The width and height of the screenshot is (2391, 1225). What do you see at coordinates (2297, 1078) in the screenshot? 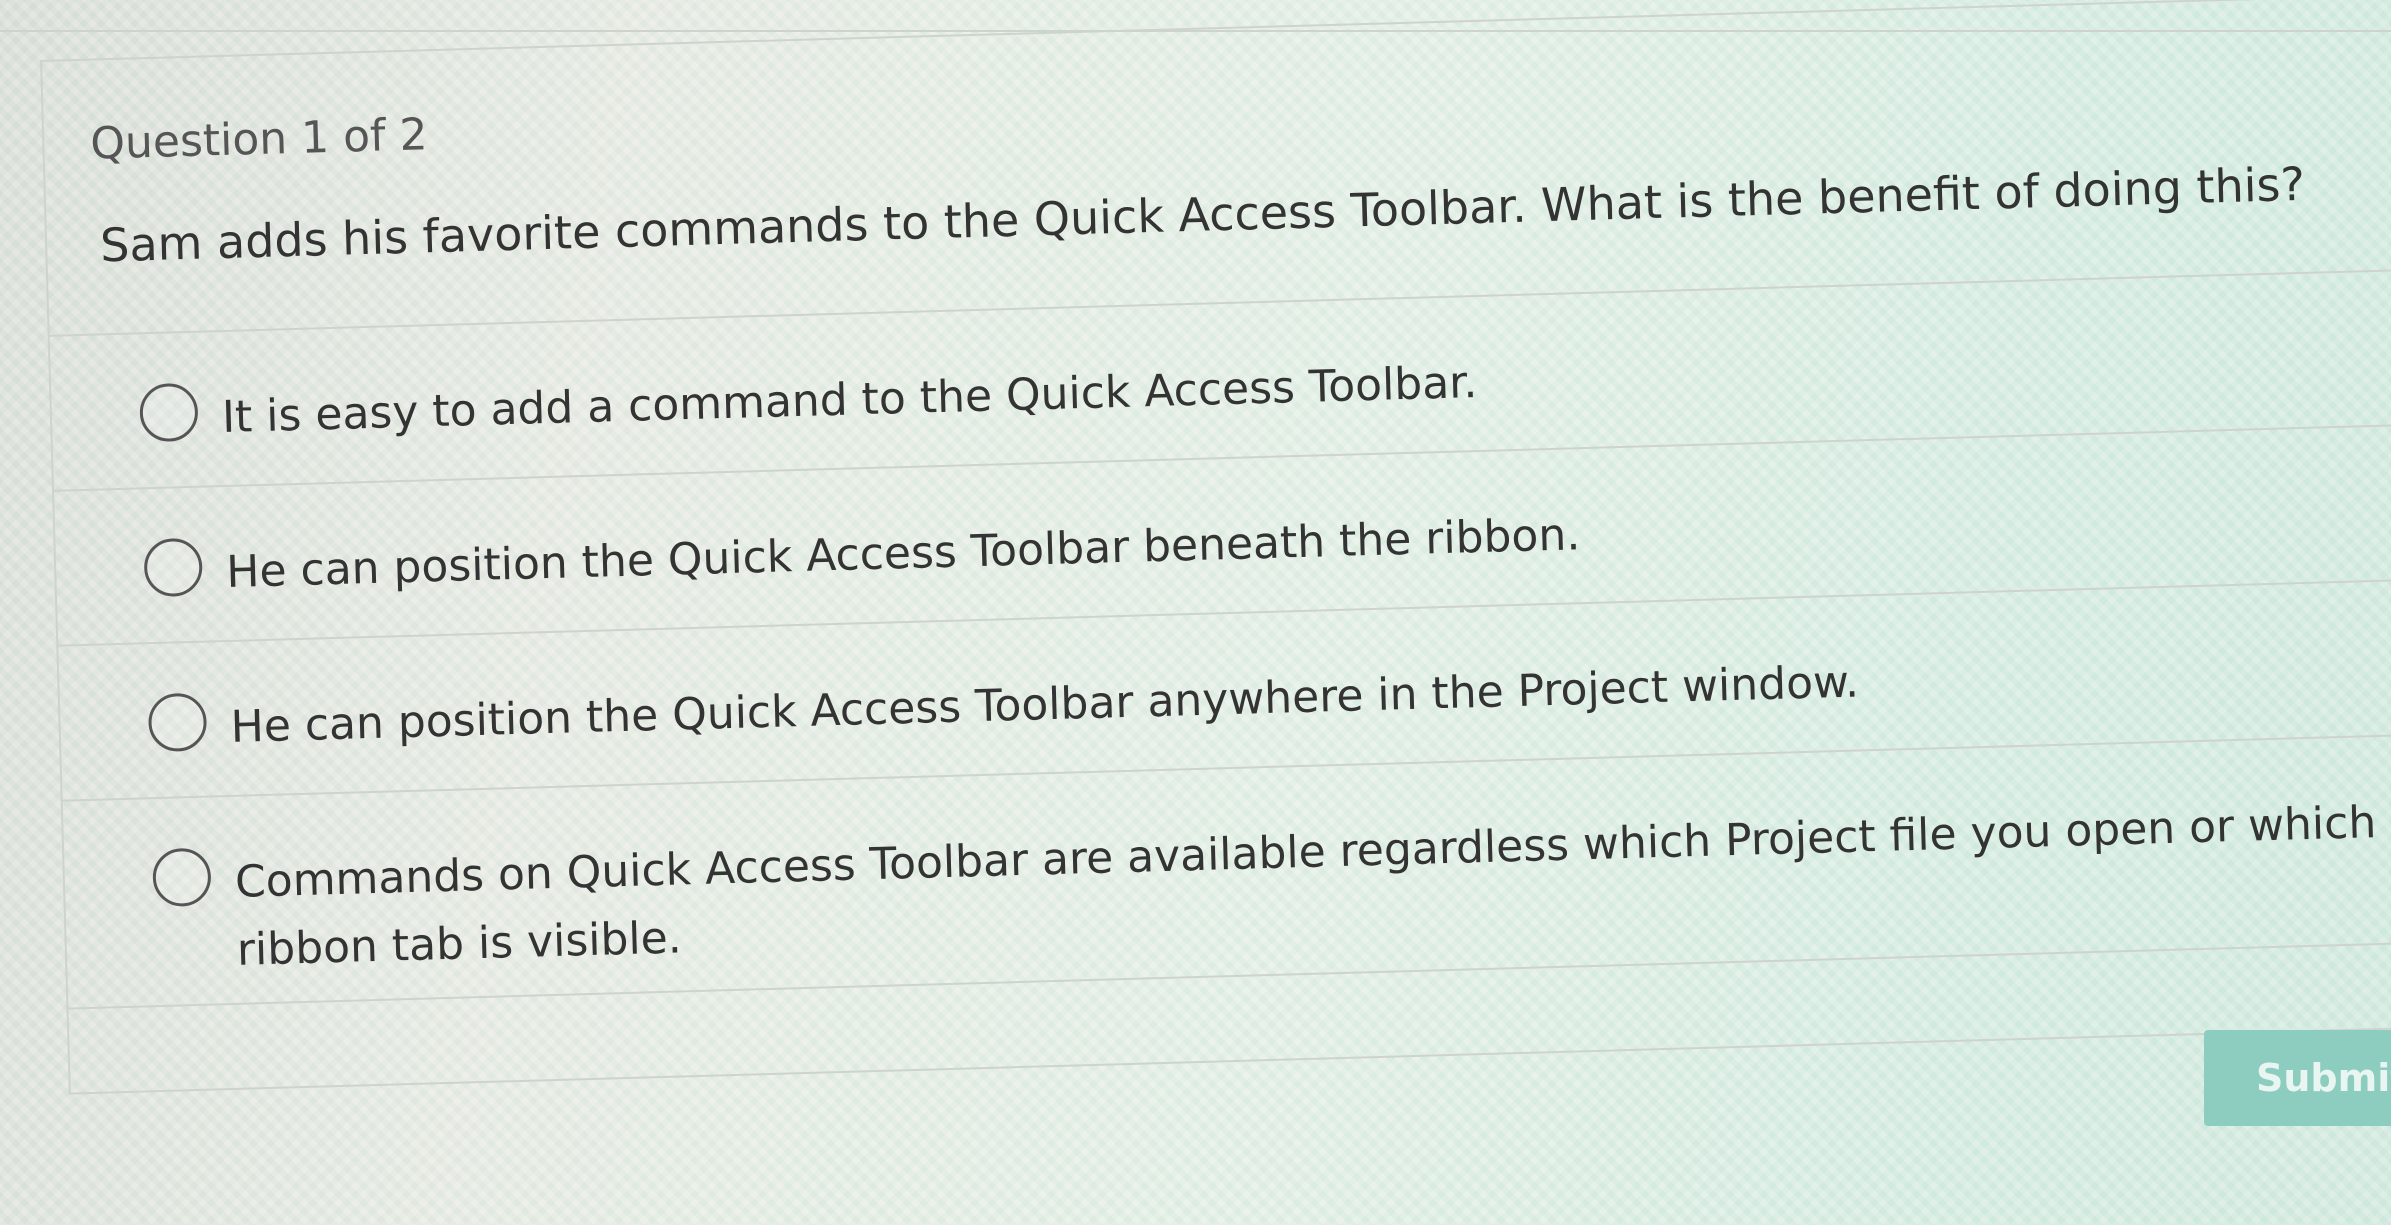
I see `submit-button: Submit` at bounding box center [2297, 1078].